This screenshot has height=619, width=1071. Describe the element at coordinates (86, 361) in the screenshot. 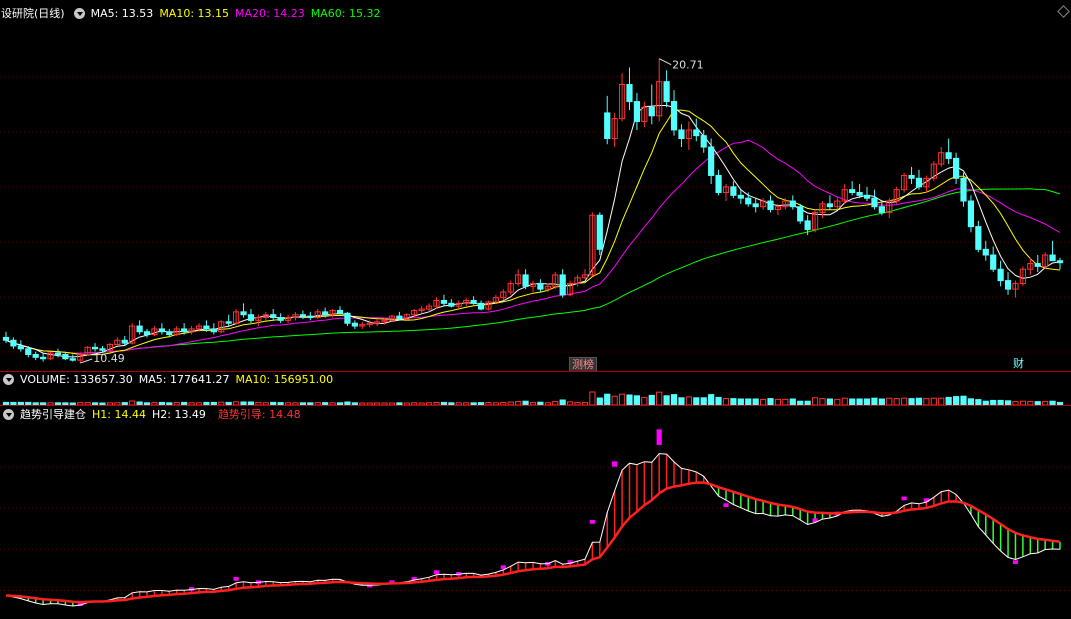

I see `low-pointer` at that location.